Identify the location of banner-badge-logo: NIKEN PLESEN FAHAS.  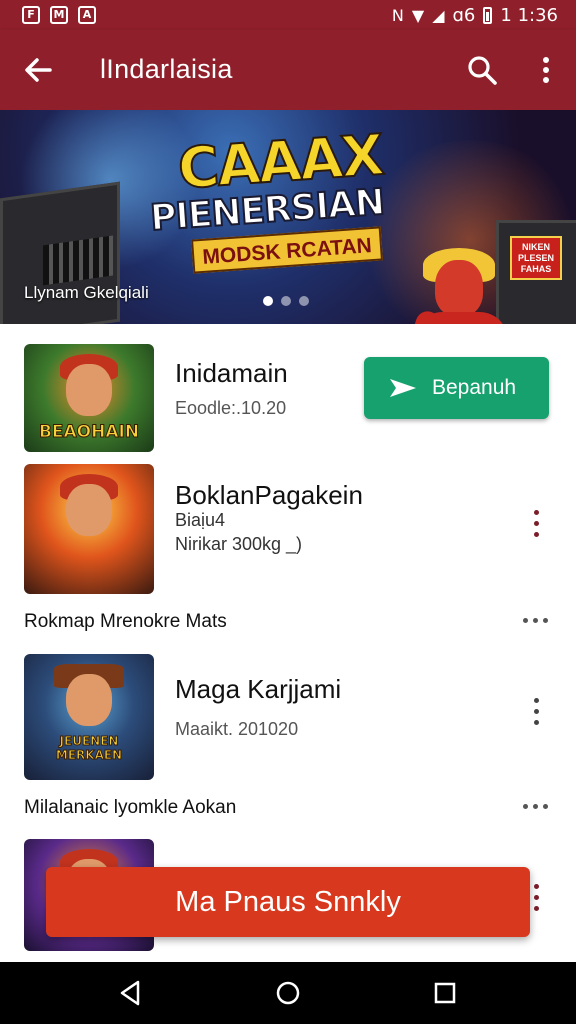
(536, 258).